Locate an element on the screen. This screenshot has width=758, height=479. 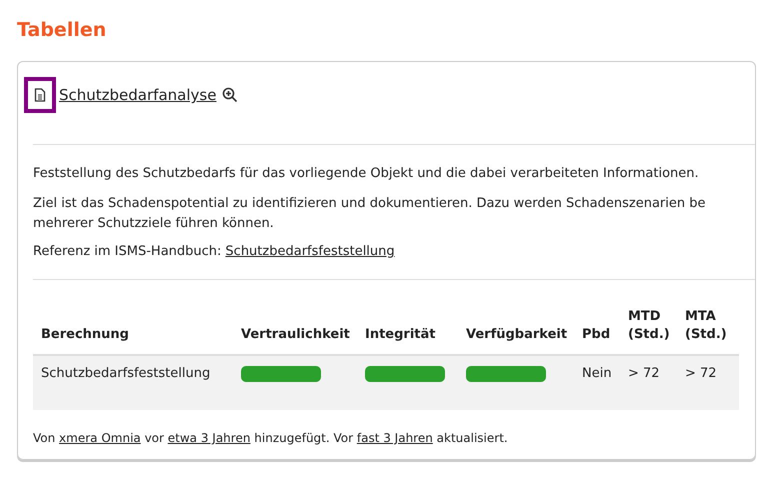
history-text: Von xmera Omnia vor etwa 3 Jahren hinzugefügt. Vor fast 3 Jahren aktualisiert. is located at coordinates (271, 438).